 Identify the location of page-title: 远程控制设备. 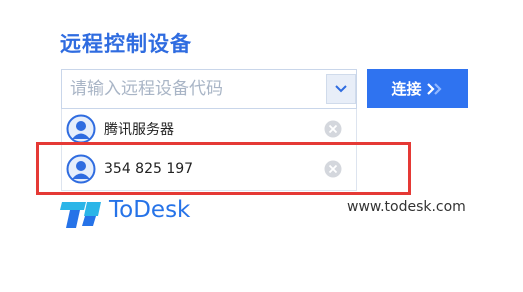
(126, 44).